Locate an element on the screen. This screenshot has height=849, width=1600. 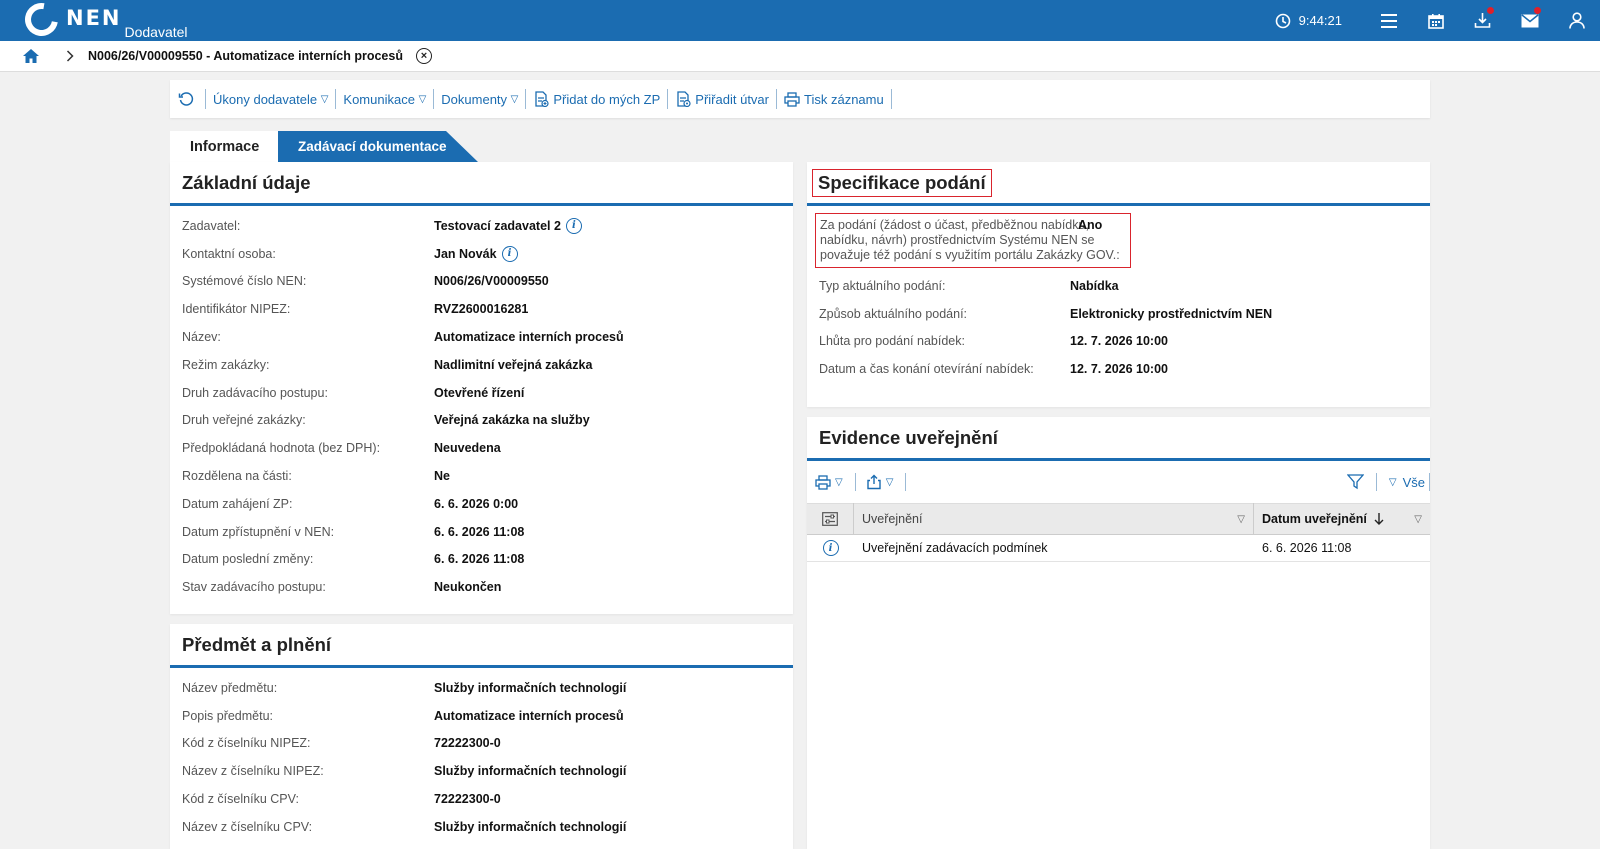
row-label: Typ aktuálního podání: is located at coordinates (882, 285).